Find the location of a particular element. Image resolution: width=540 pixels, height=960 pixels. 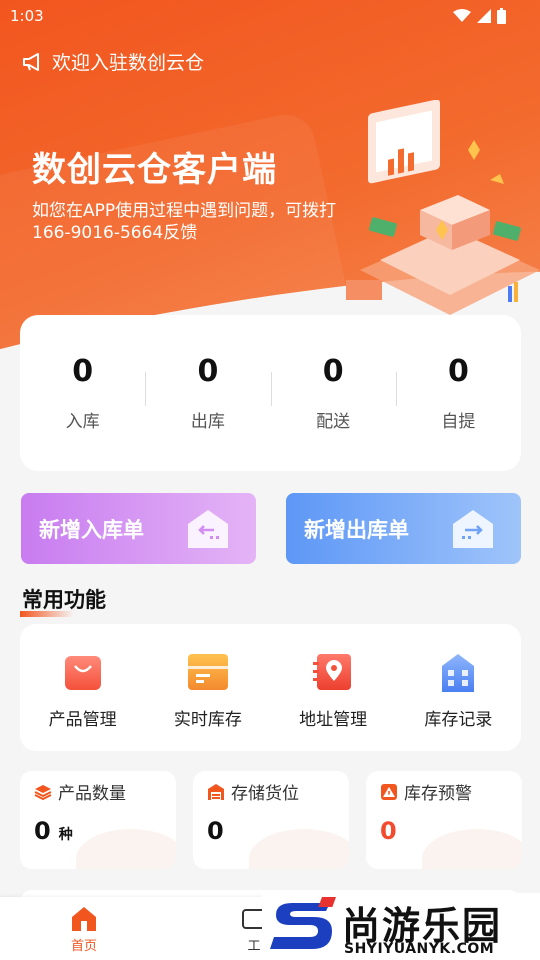

summary-card-label: 存储货位 is located at coordinates (265, 794).